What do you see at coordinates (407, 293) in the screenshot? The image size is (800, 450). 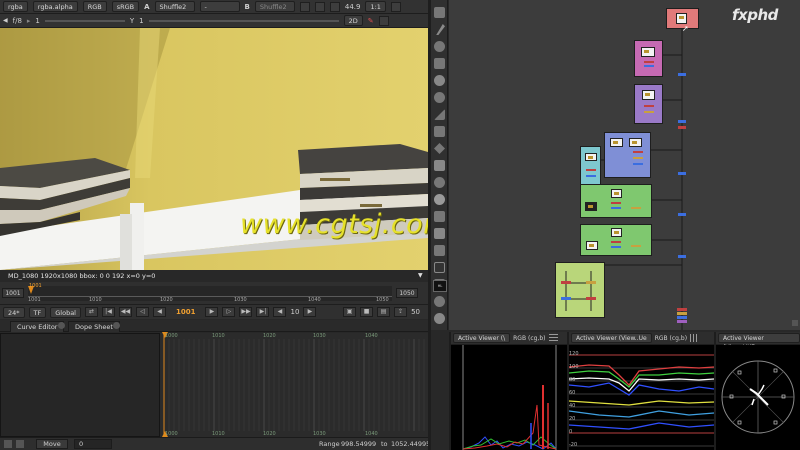 I see `timeline-end: 1050` at bounding box center [407, 293].